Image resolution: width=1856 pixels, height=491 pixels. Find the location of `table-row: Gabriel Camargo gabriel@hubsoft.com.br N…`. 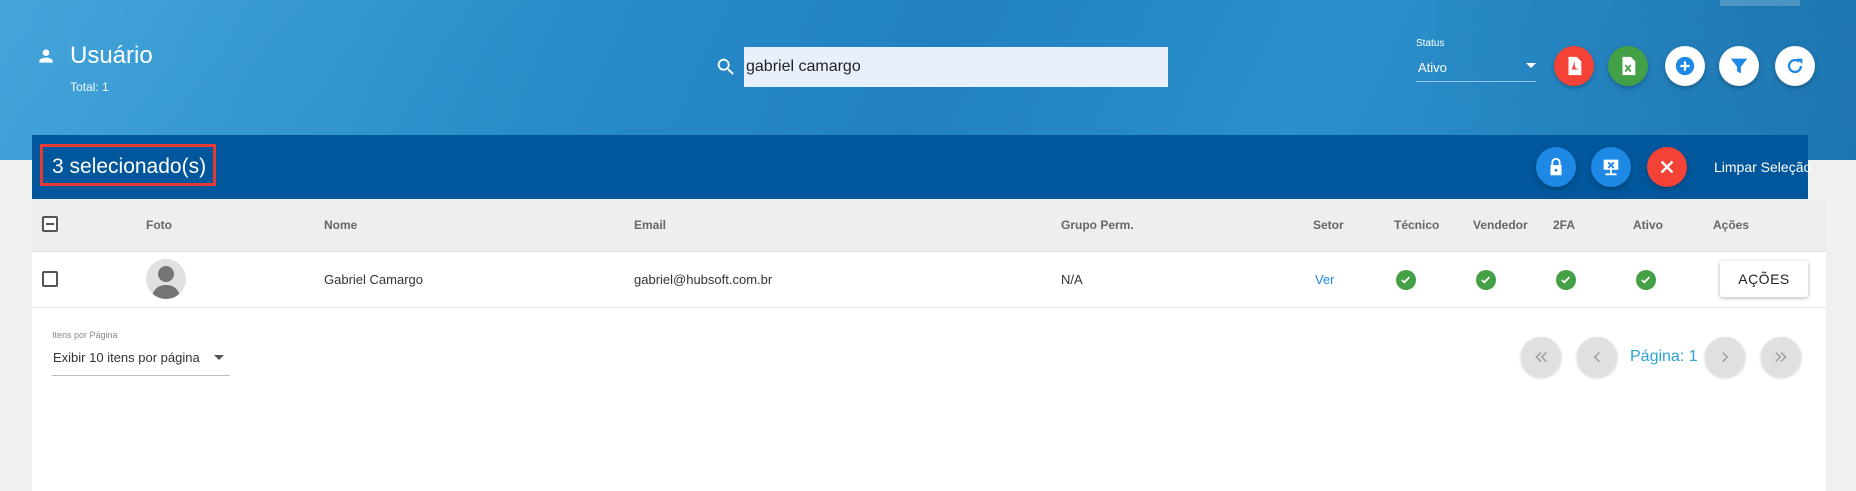

table-row: Gabriel Camargo gabriel@hubsoft.com.br N… is located at coordinates (929, 280).